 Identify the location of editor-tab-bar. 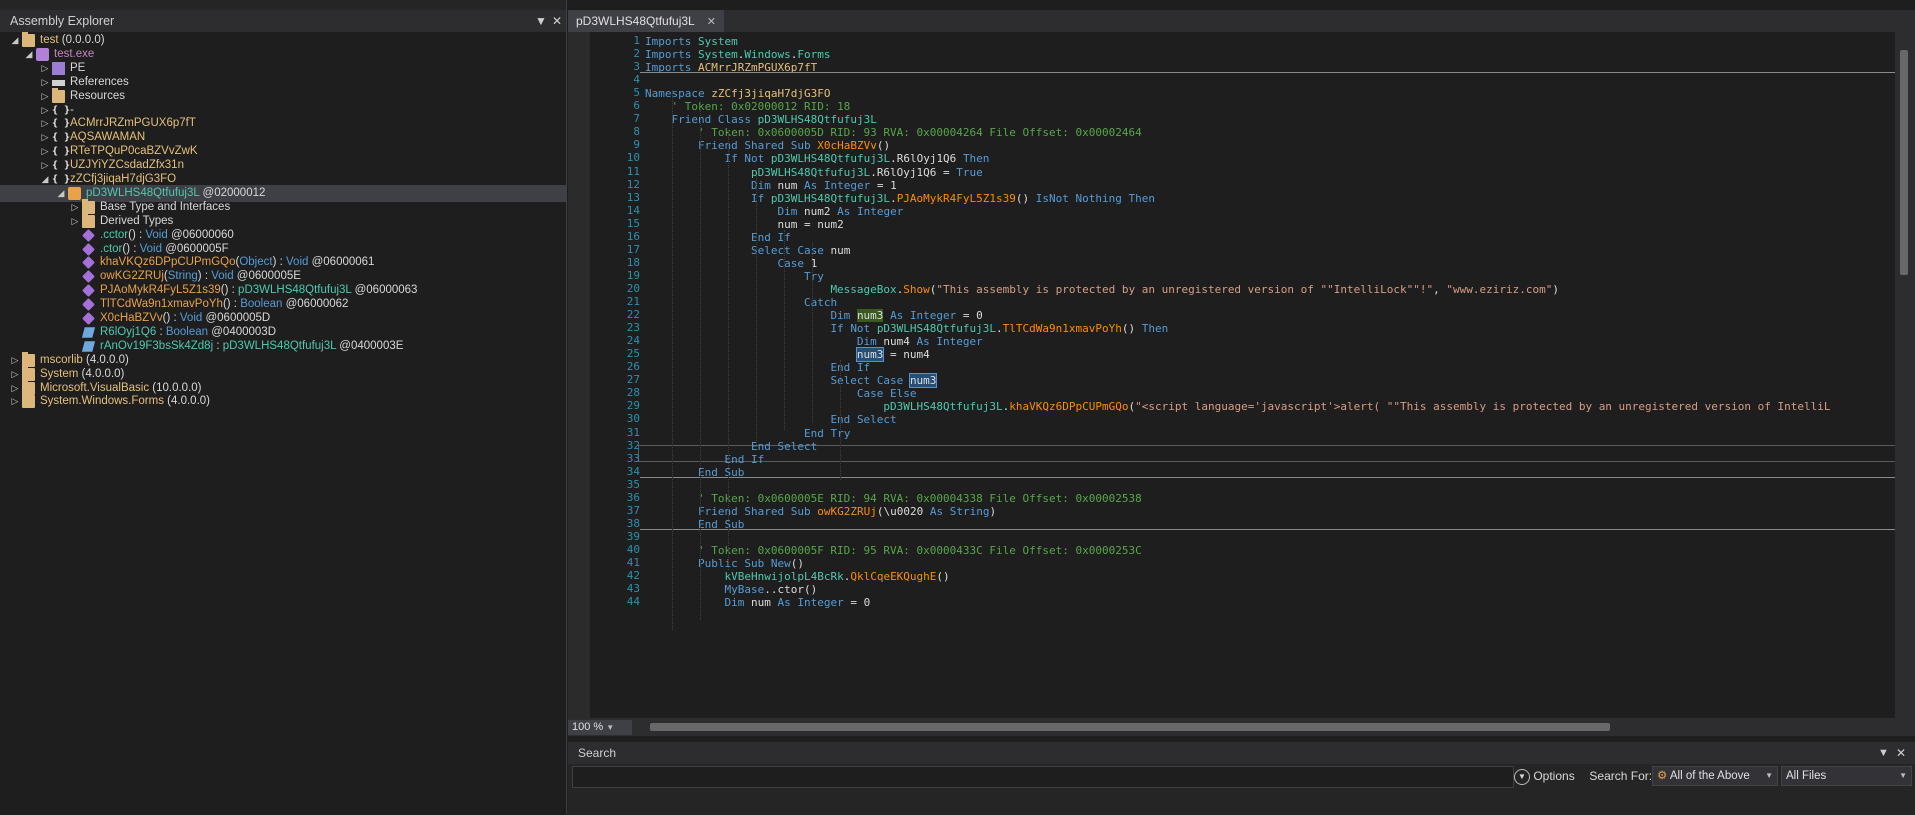
(1241, 21).